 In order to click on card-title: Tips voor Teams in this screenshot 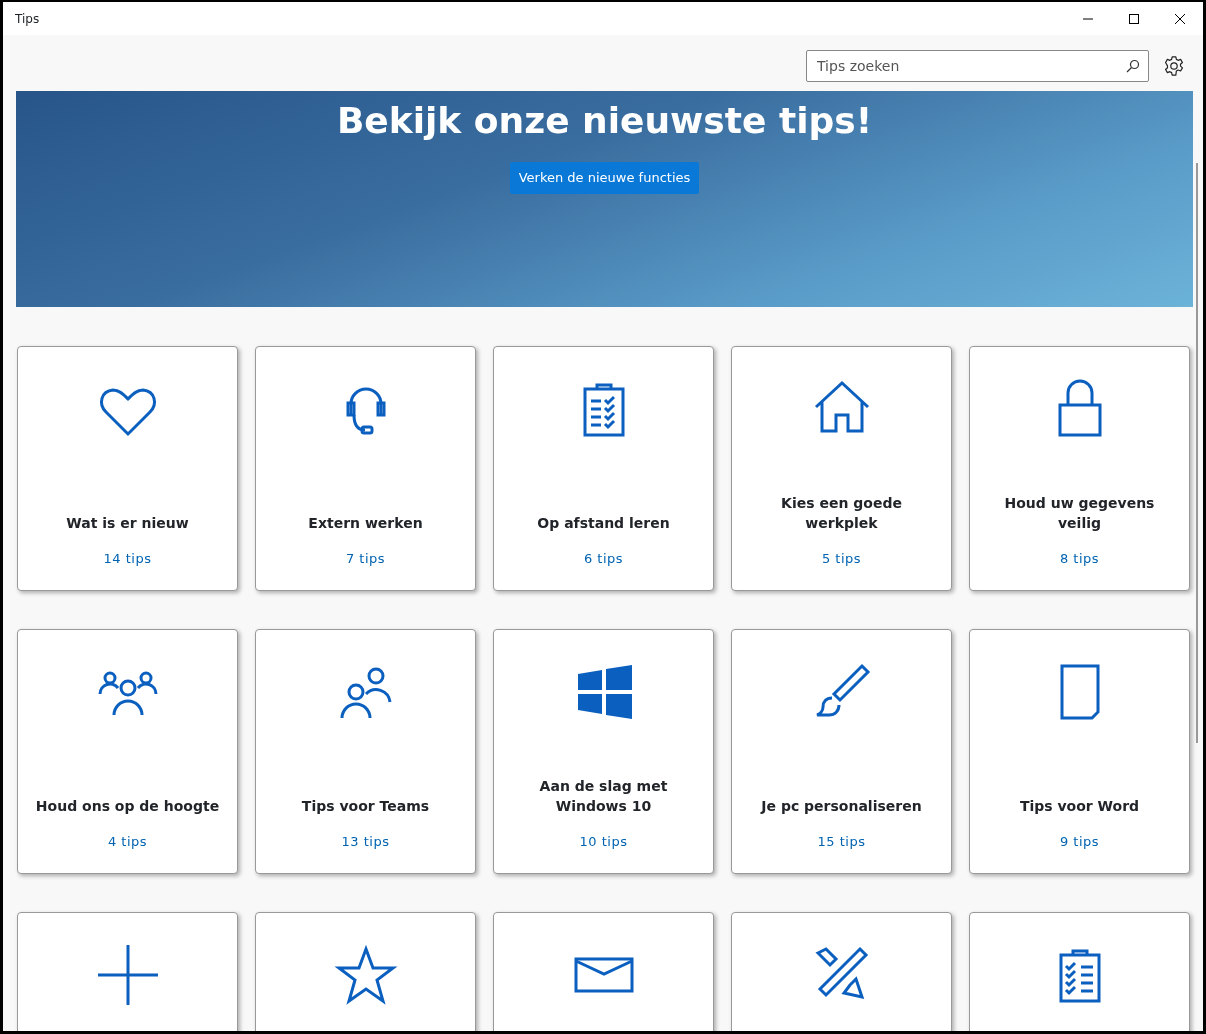, I will do `click(365, 806)`.